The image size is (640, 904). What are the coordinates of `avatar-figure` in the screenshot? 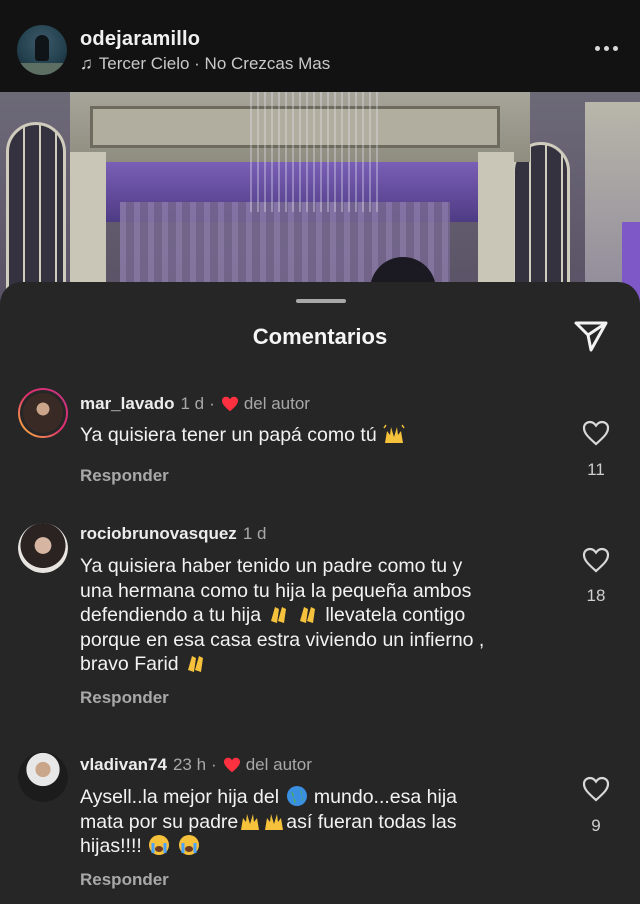 It's located at (42, 48).